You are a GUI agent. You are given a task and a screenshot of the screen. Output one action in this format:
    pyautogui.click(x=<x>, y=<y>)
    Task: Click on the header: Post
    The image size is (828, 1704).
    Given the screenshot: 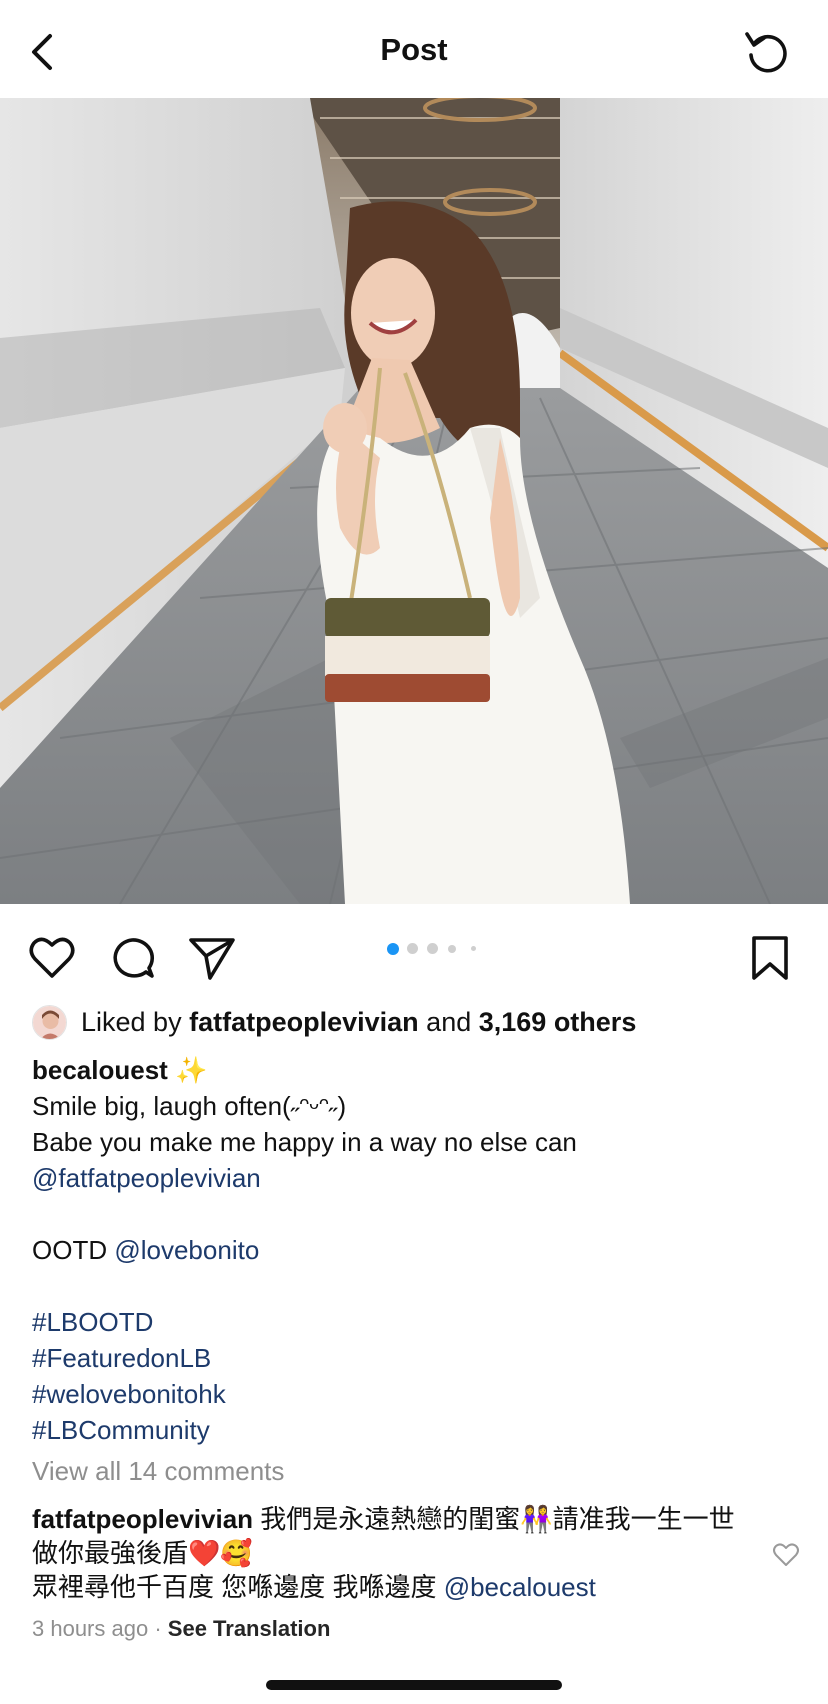 What is the action you would take?
    pyautogui.click(x=414, y=49)
    